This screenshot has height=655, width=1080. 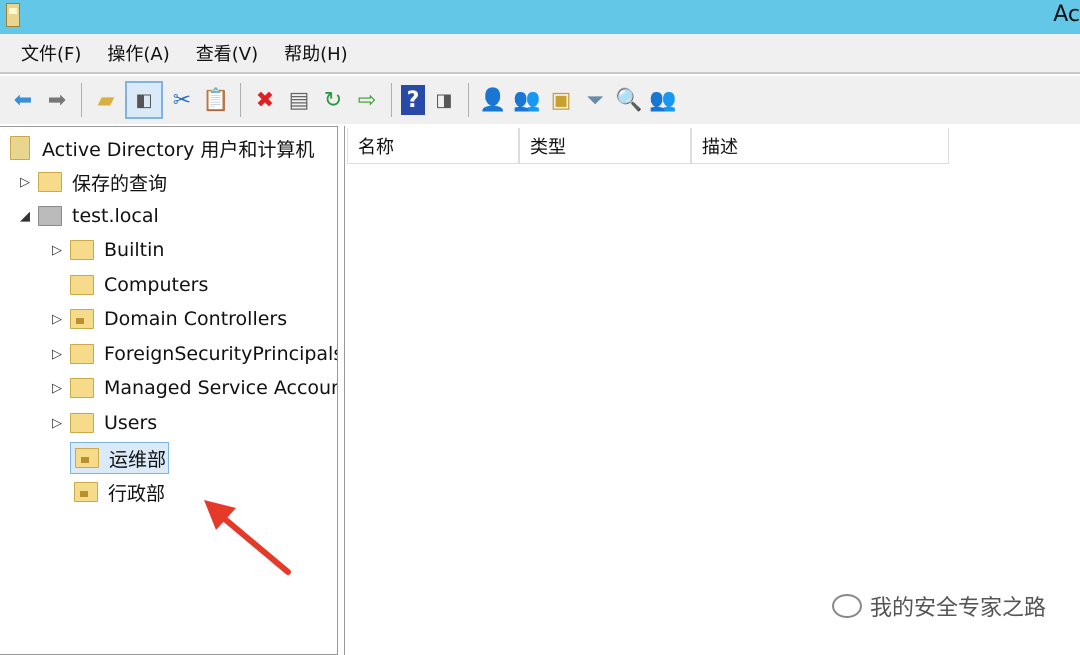 I want to click on back-icon: ⬅, so click(x=23, y=100).